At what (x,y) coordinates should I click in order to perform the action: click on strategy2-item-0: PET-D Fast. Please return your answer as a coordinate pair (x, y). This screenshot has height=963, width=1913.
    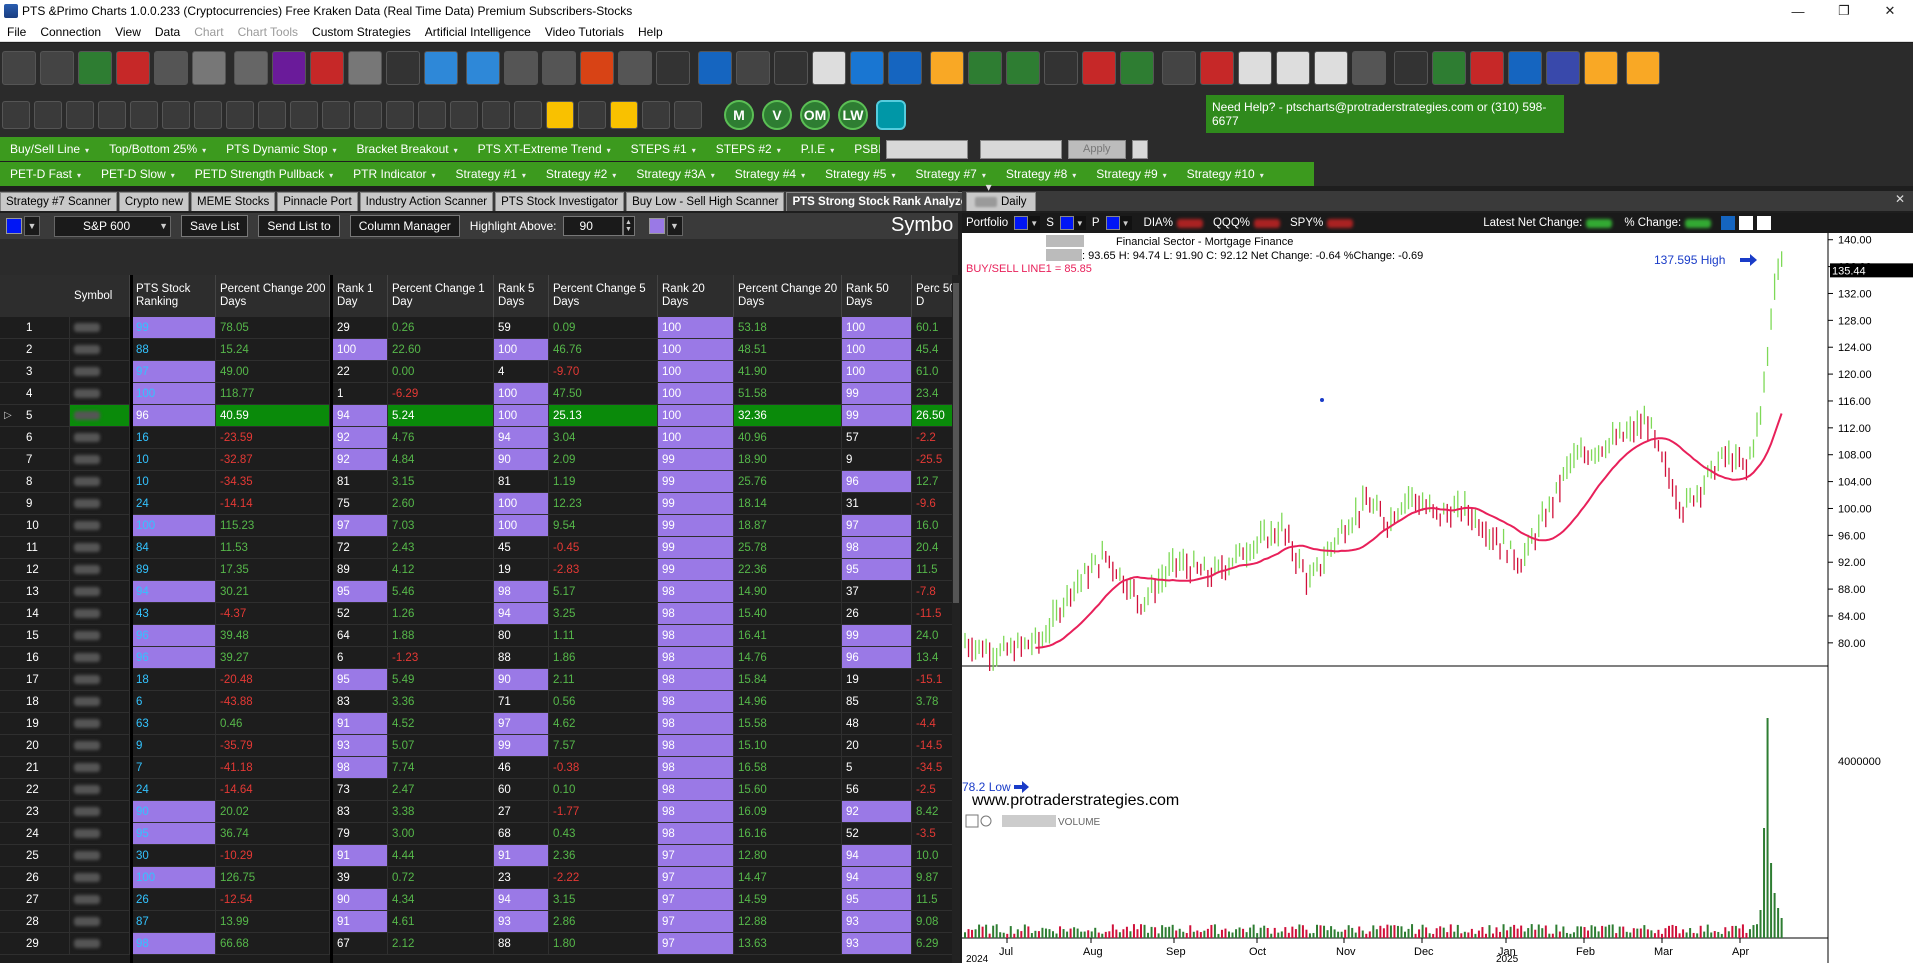
    Looking at the image, I should click on (45, 174).